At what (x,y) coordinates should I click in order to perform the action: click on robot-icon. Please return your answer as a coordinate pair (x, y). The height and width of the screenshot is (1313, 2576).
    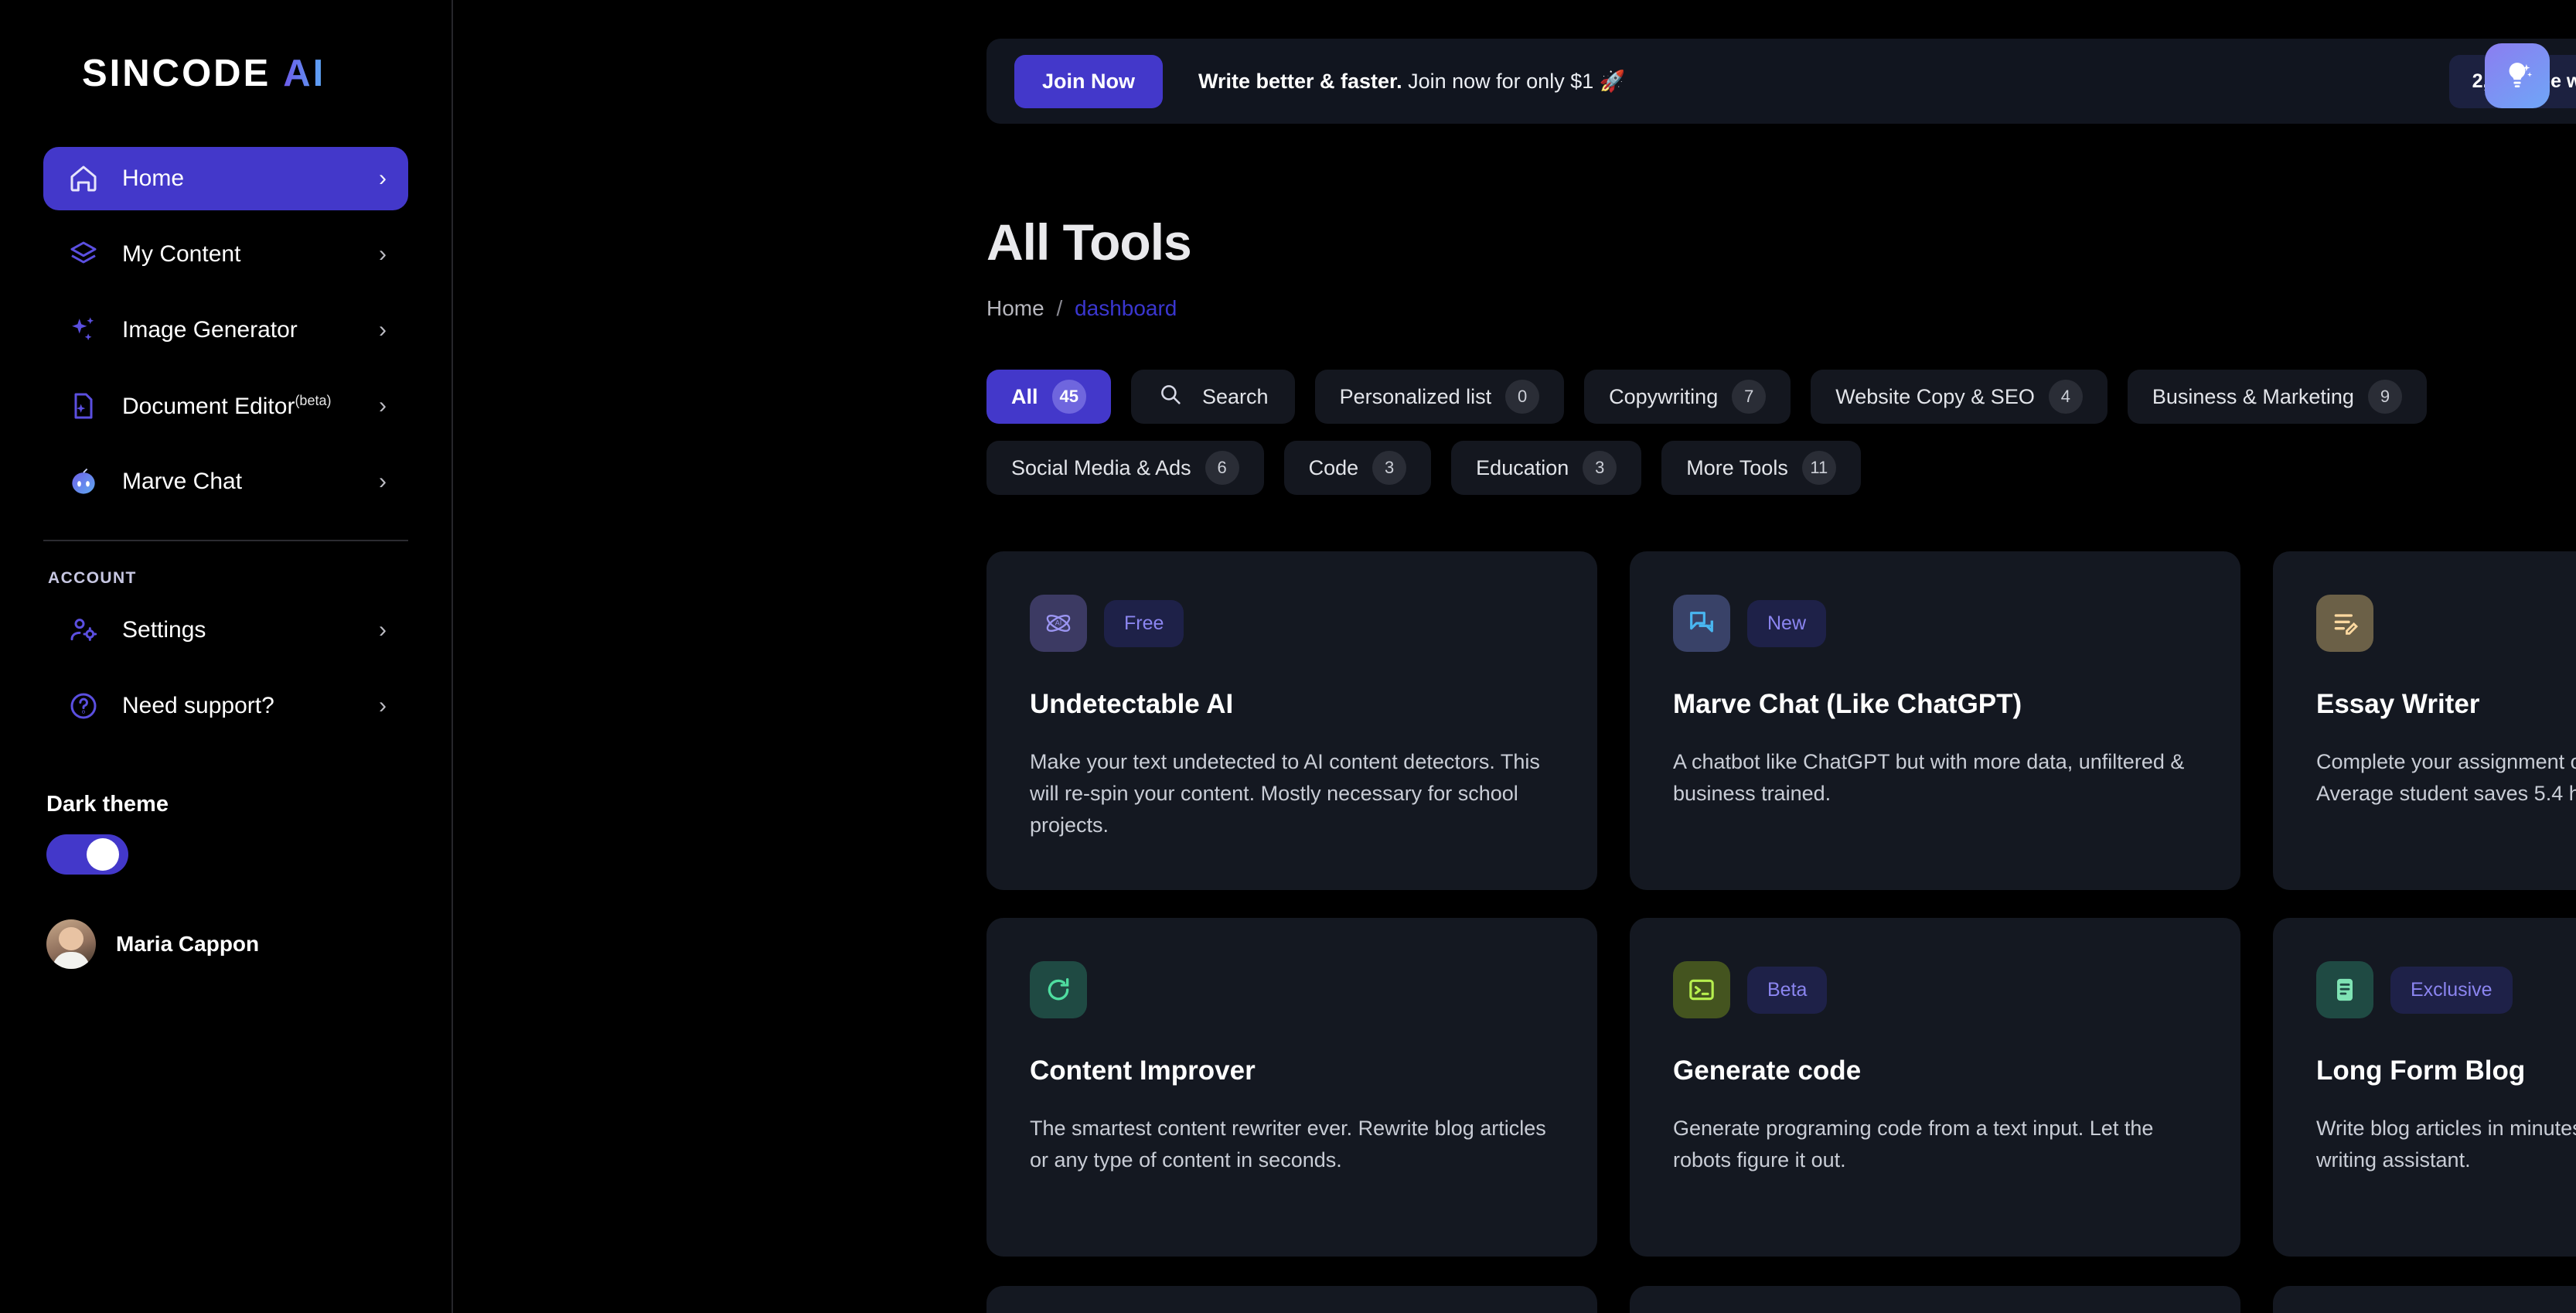
    Looking at the image, I should click on (83, 482).